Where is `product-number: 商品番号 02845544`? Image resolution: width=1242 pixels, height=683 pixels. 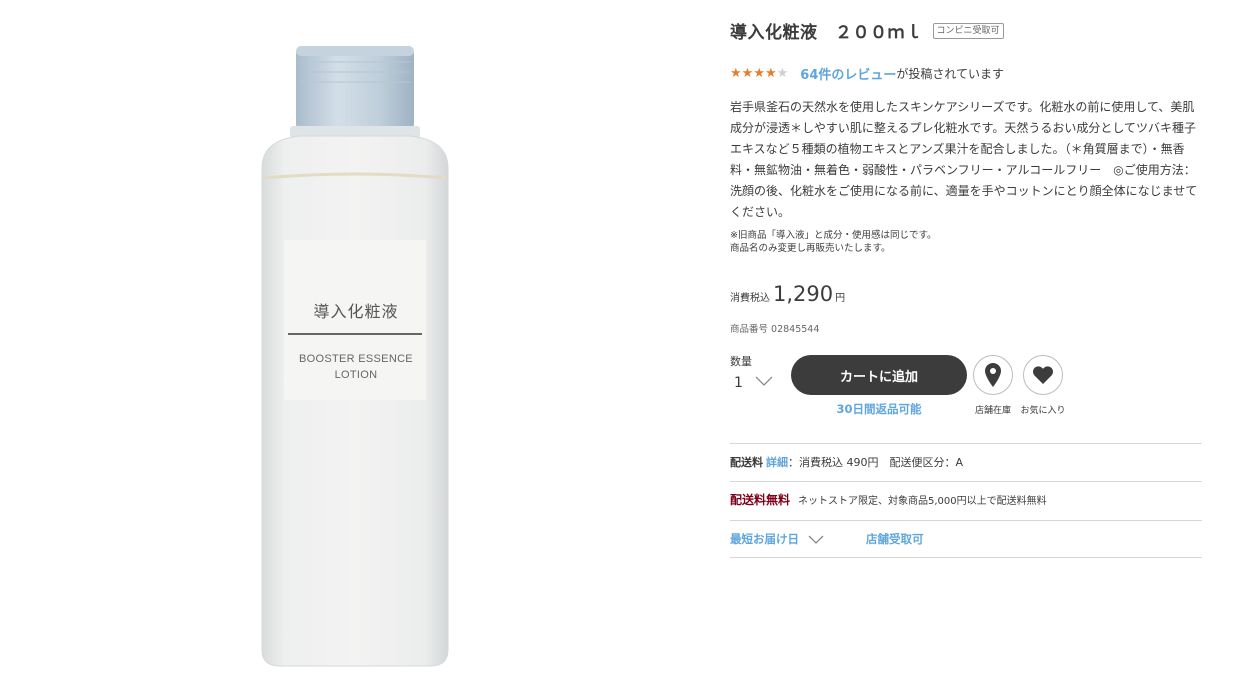
product-number: 商品番号 02845544 is located at coordinates (775, 329).